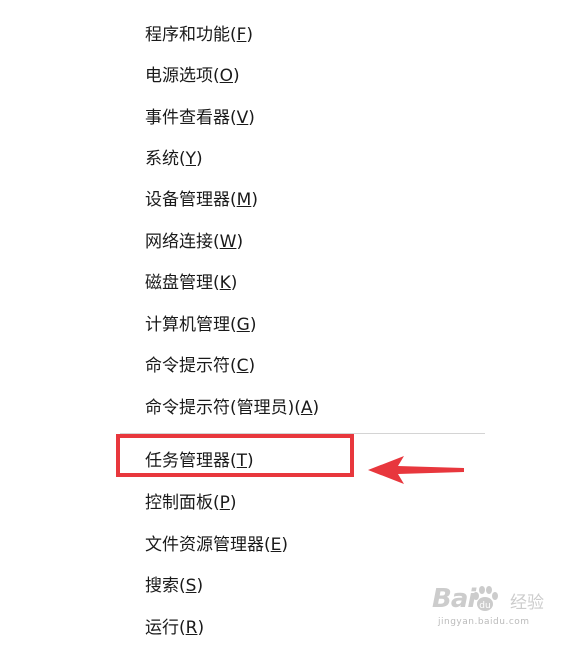 This screenshot has height=645, width=569. Describe the element at coordinates (228, 242) in the screenshot. I see `menu-item-accelerator: W` at that location.